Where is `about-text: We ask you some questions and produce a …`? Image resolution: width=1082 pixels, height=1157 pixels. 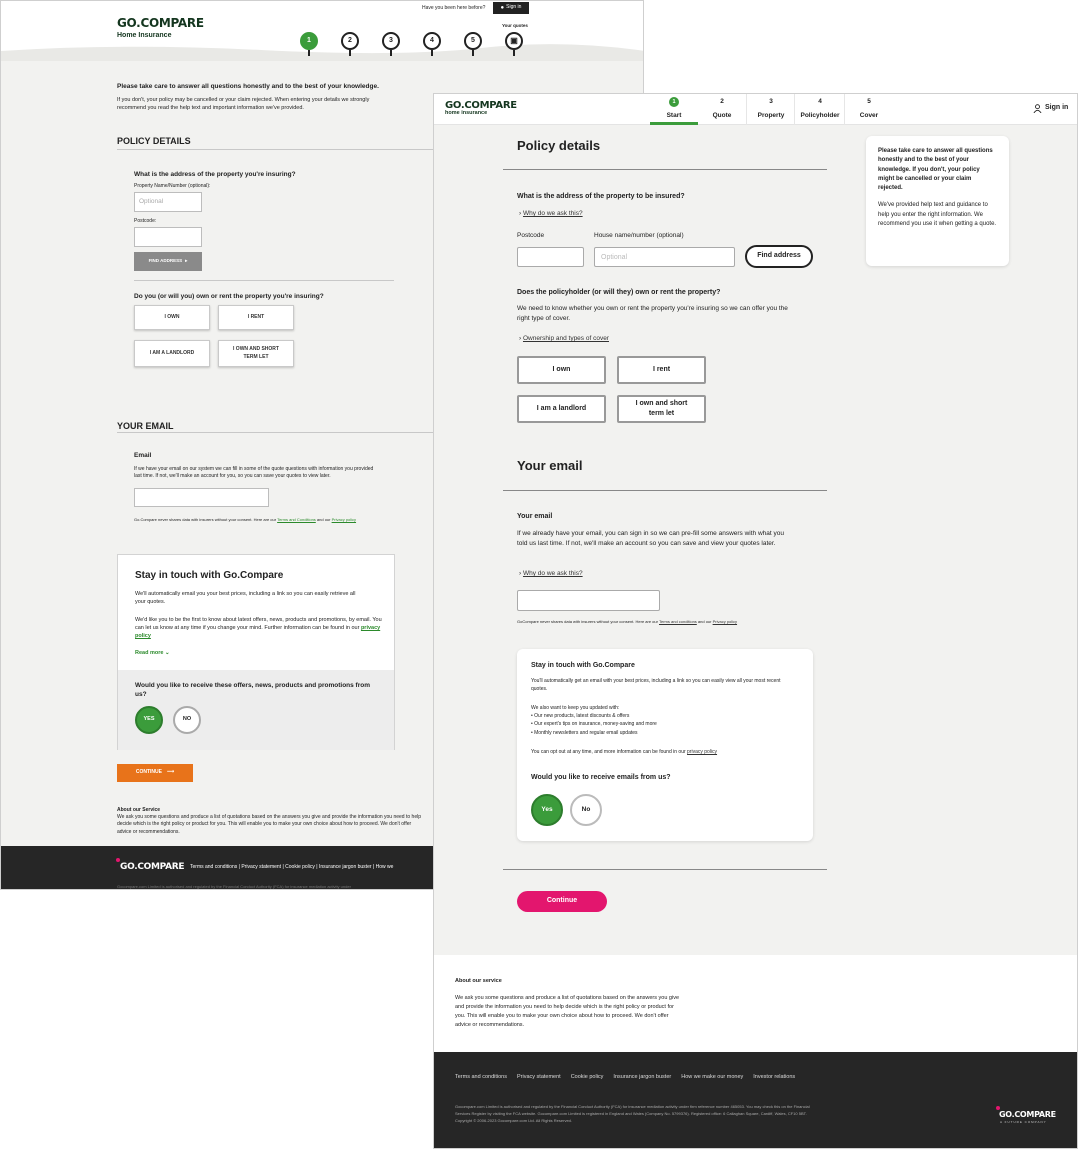
about-text: We ask you some questions and produce a … is located at coordinates (567, 1012).